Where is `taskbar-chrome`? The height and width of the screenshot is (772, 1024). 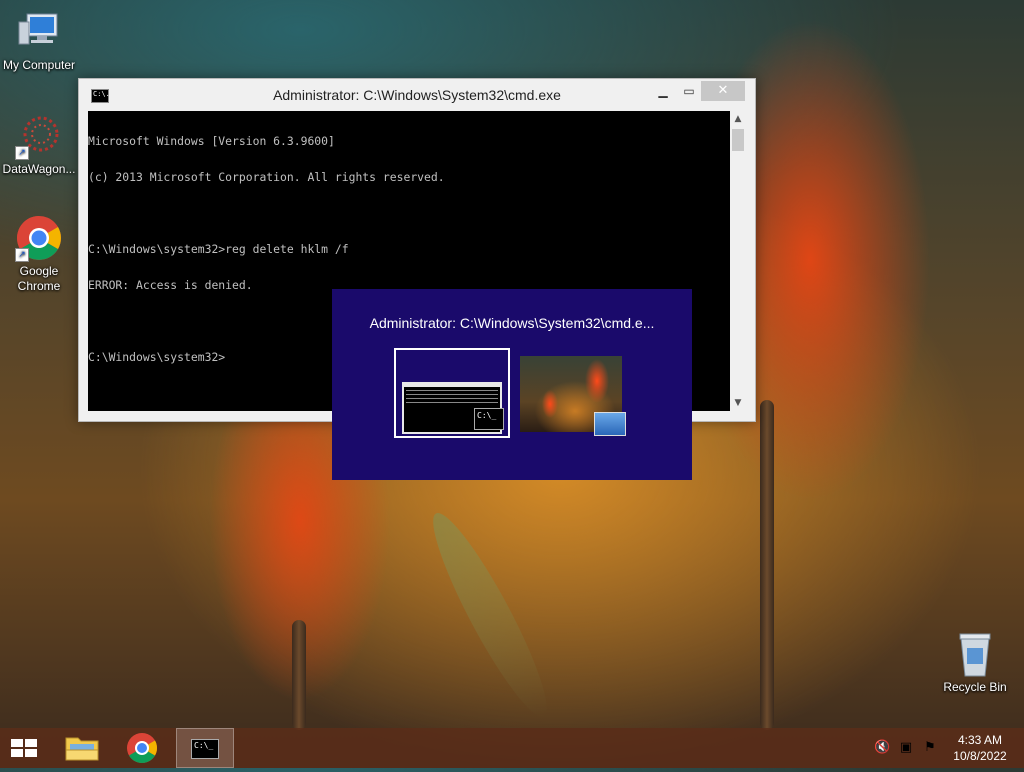
taskbar-chrome is located at coordinates (142, 748).